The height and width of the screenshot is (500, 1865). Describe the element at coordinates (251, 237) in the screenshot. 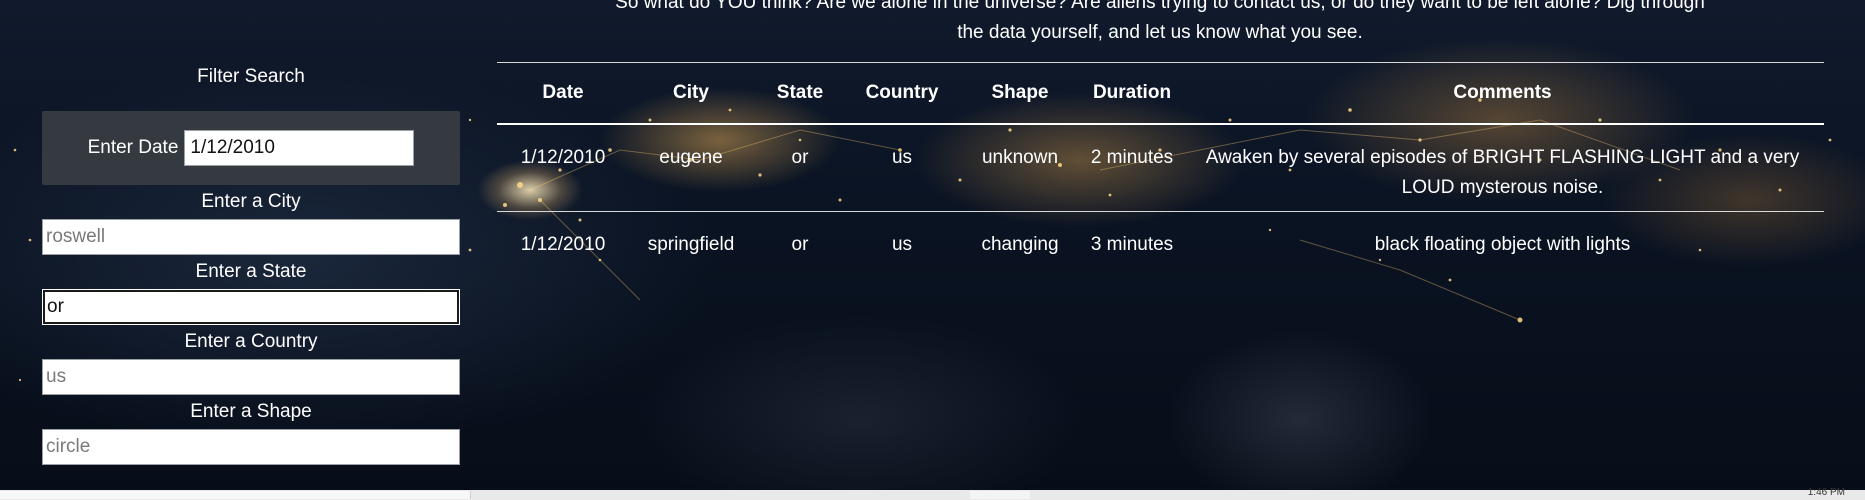

I see `city-input` at that location.